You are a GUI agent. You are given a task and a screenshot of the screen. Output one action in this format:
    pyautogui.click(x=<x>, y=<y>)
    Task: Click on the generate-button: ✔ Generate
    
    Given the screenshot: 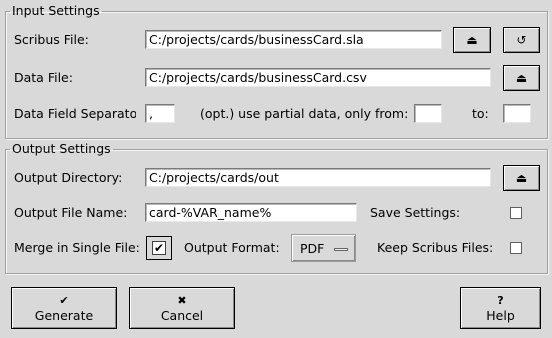 What is the action you would take?
    pyautogui.click(x=64, y=308)
    